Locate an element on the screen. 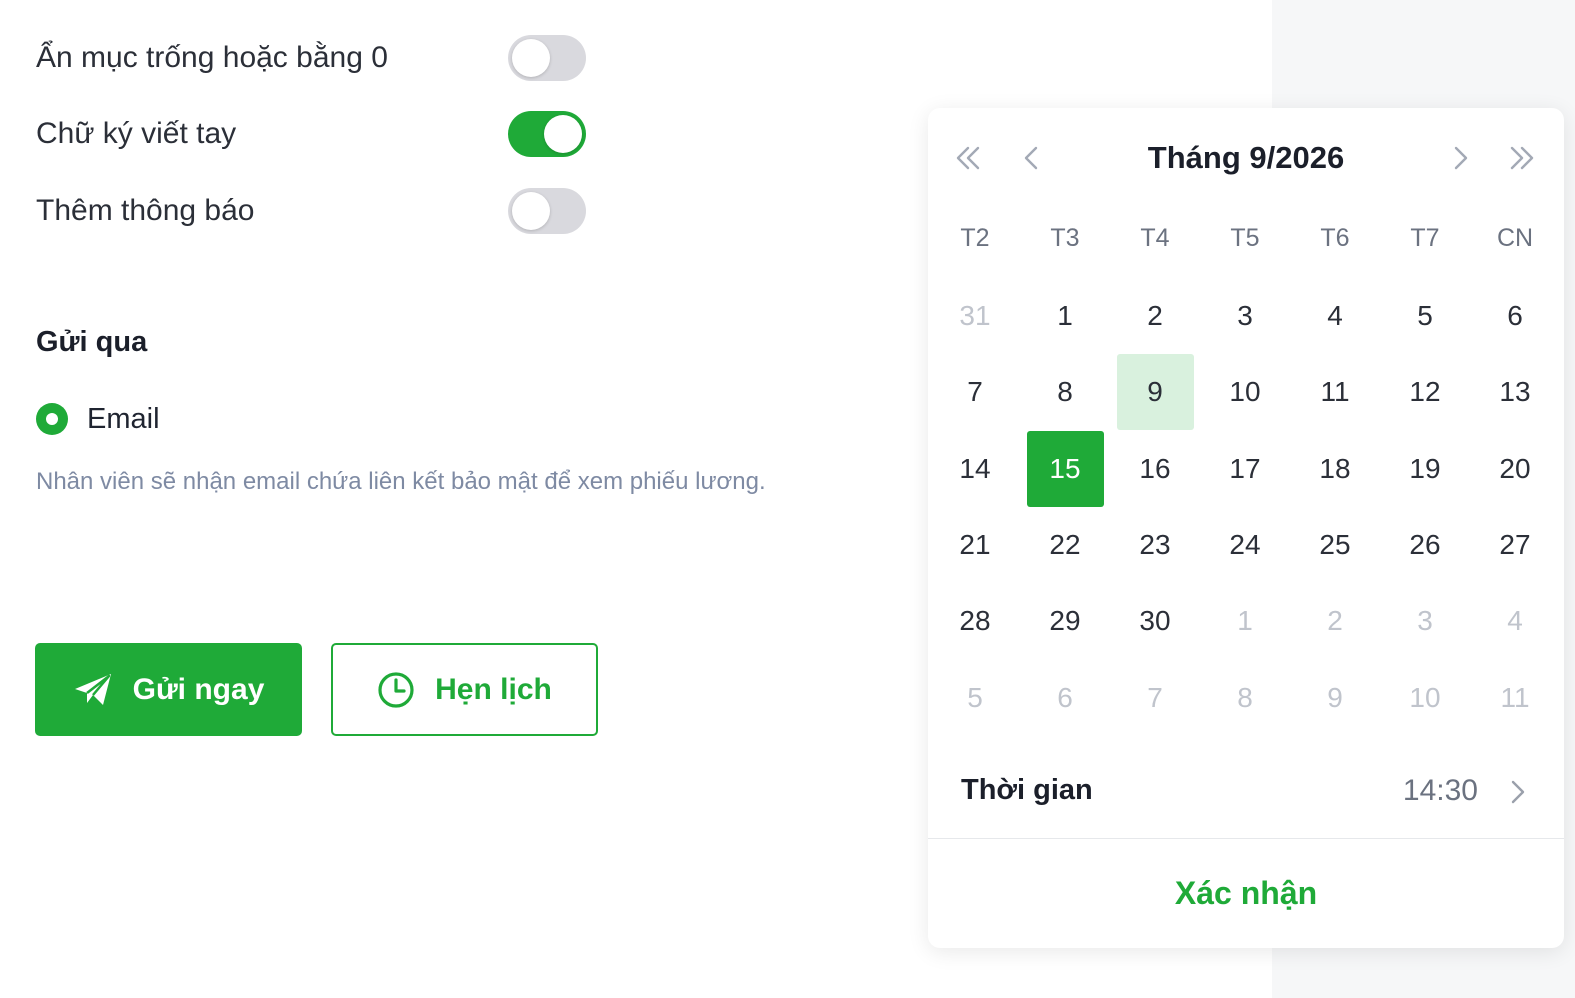 The height and width of the screenshot is (998, 1575). schedule-label: Hẹn lịch is located at coordinates (493, 689).